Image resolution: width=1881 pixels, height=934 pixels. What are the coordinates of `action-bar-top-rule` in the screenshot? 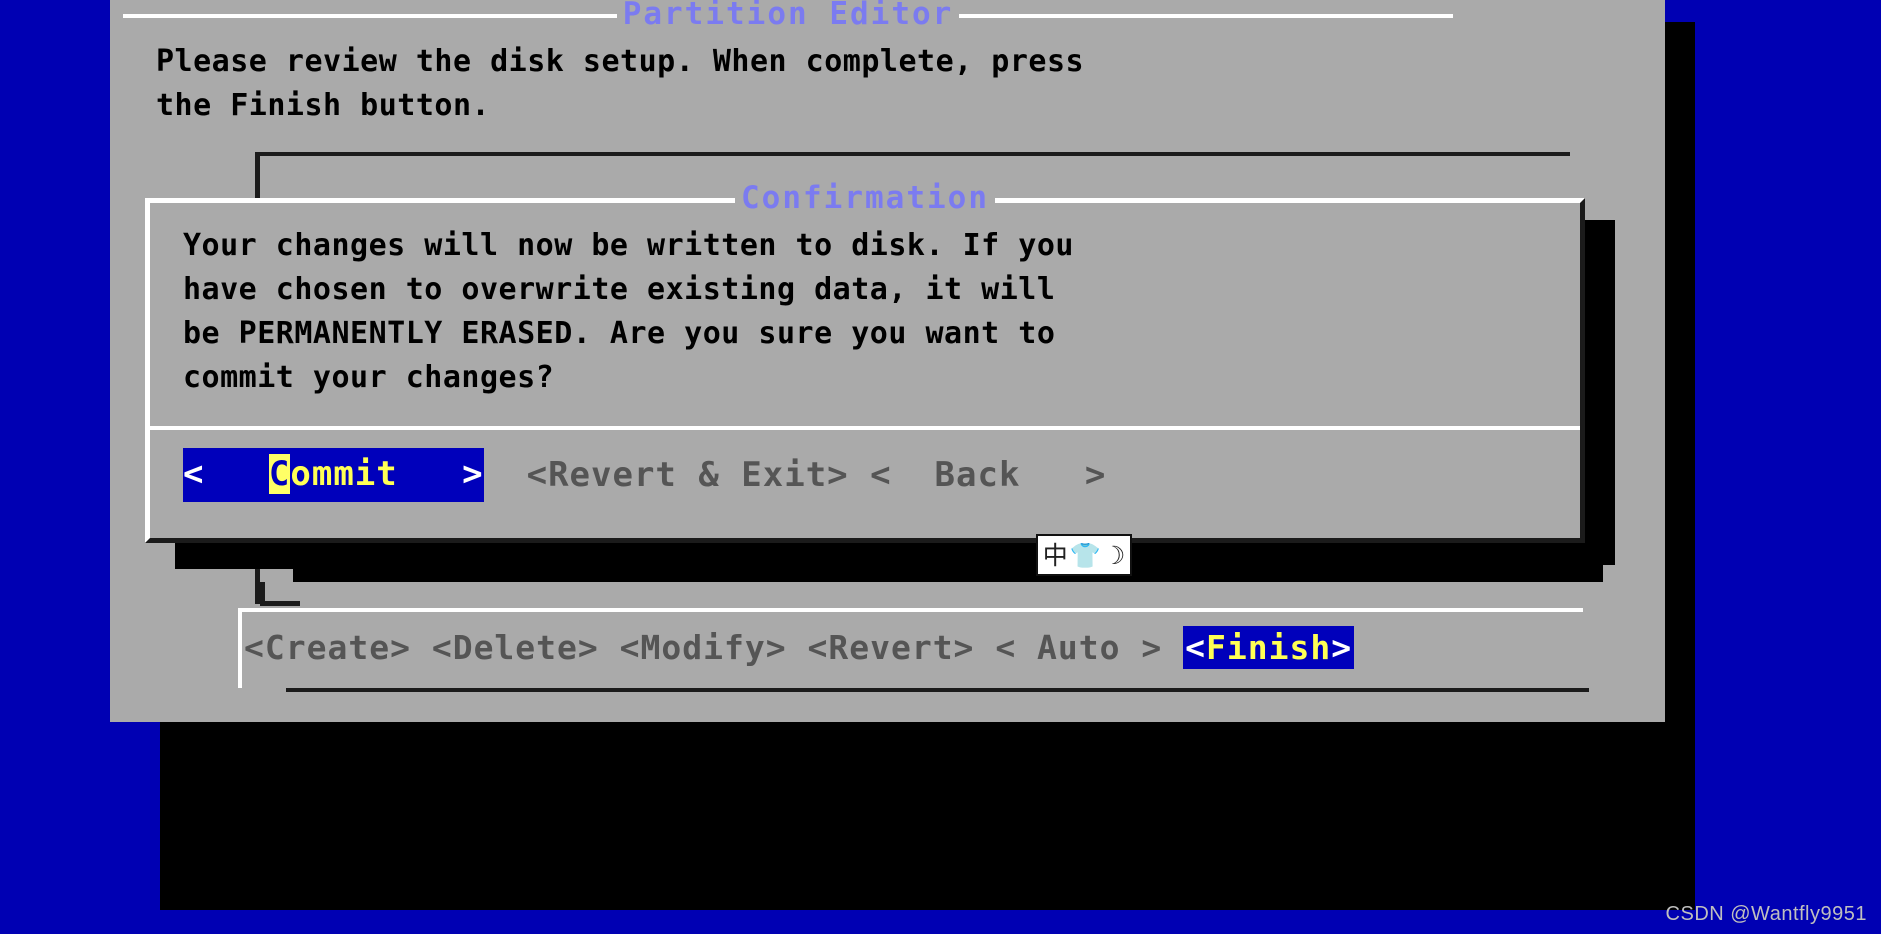 It's located at (910, 610).